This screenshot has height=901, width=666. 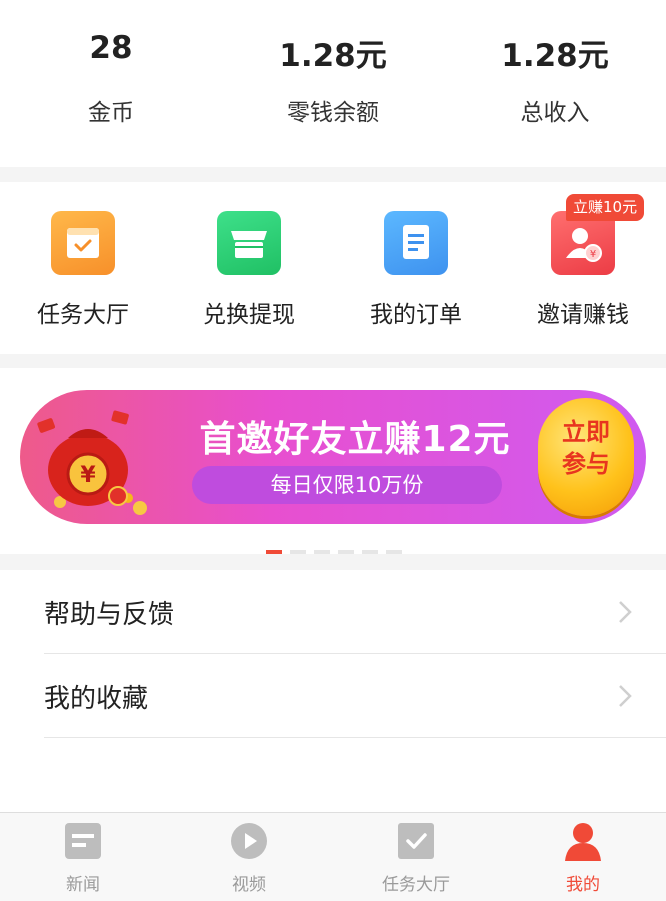 I want to click on store-icon, so click(x=249, y=243).